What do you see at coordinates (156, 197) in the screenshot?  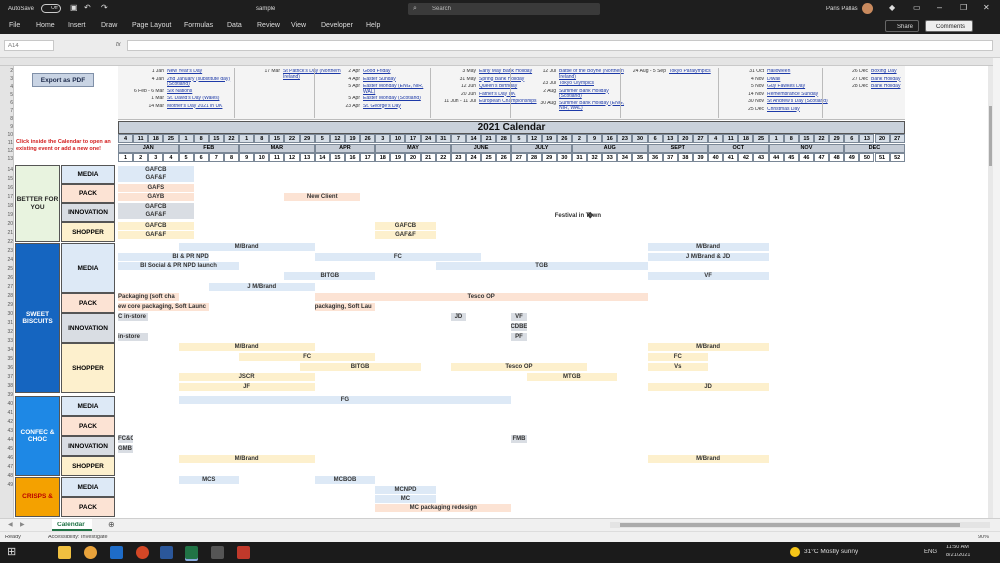 I see `event-bar: GAYB` at bounding box center [156, 197].